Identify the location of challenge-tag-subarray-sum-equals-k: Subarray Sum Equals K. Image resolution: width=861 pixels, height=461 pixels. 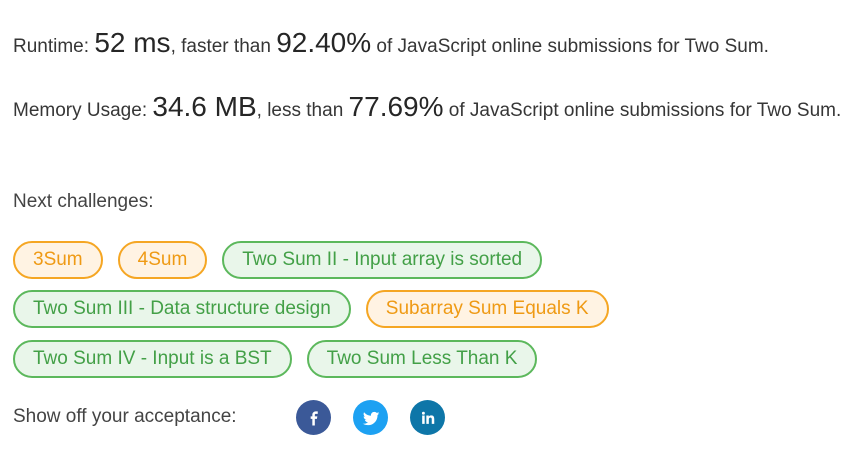
(487, 309).